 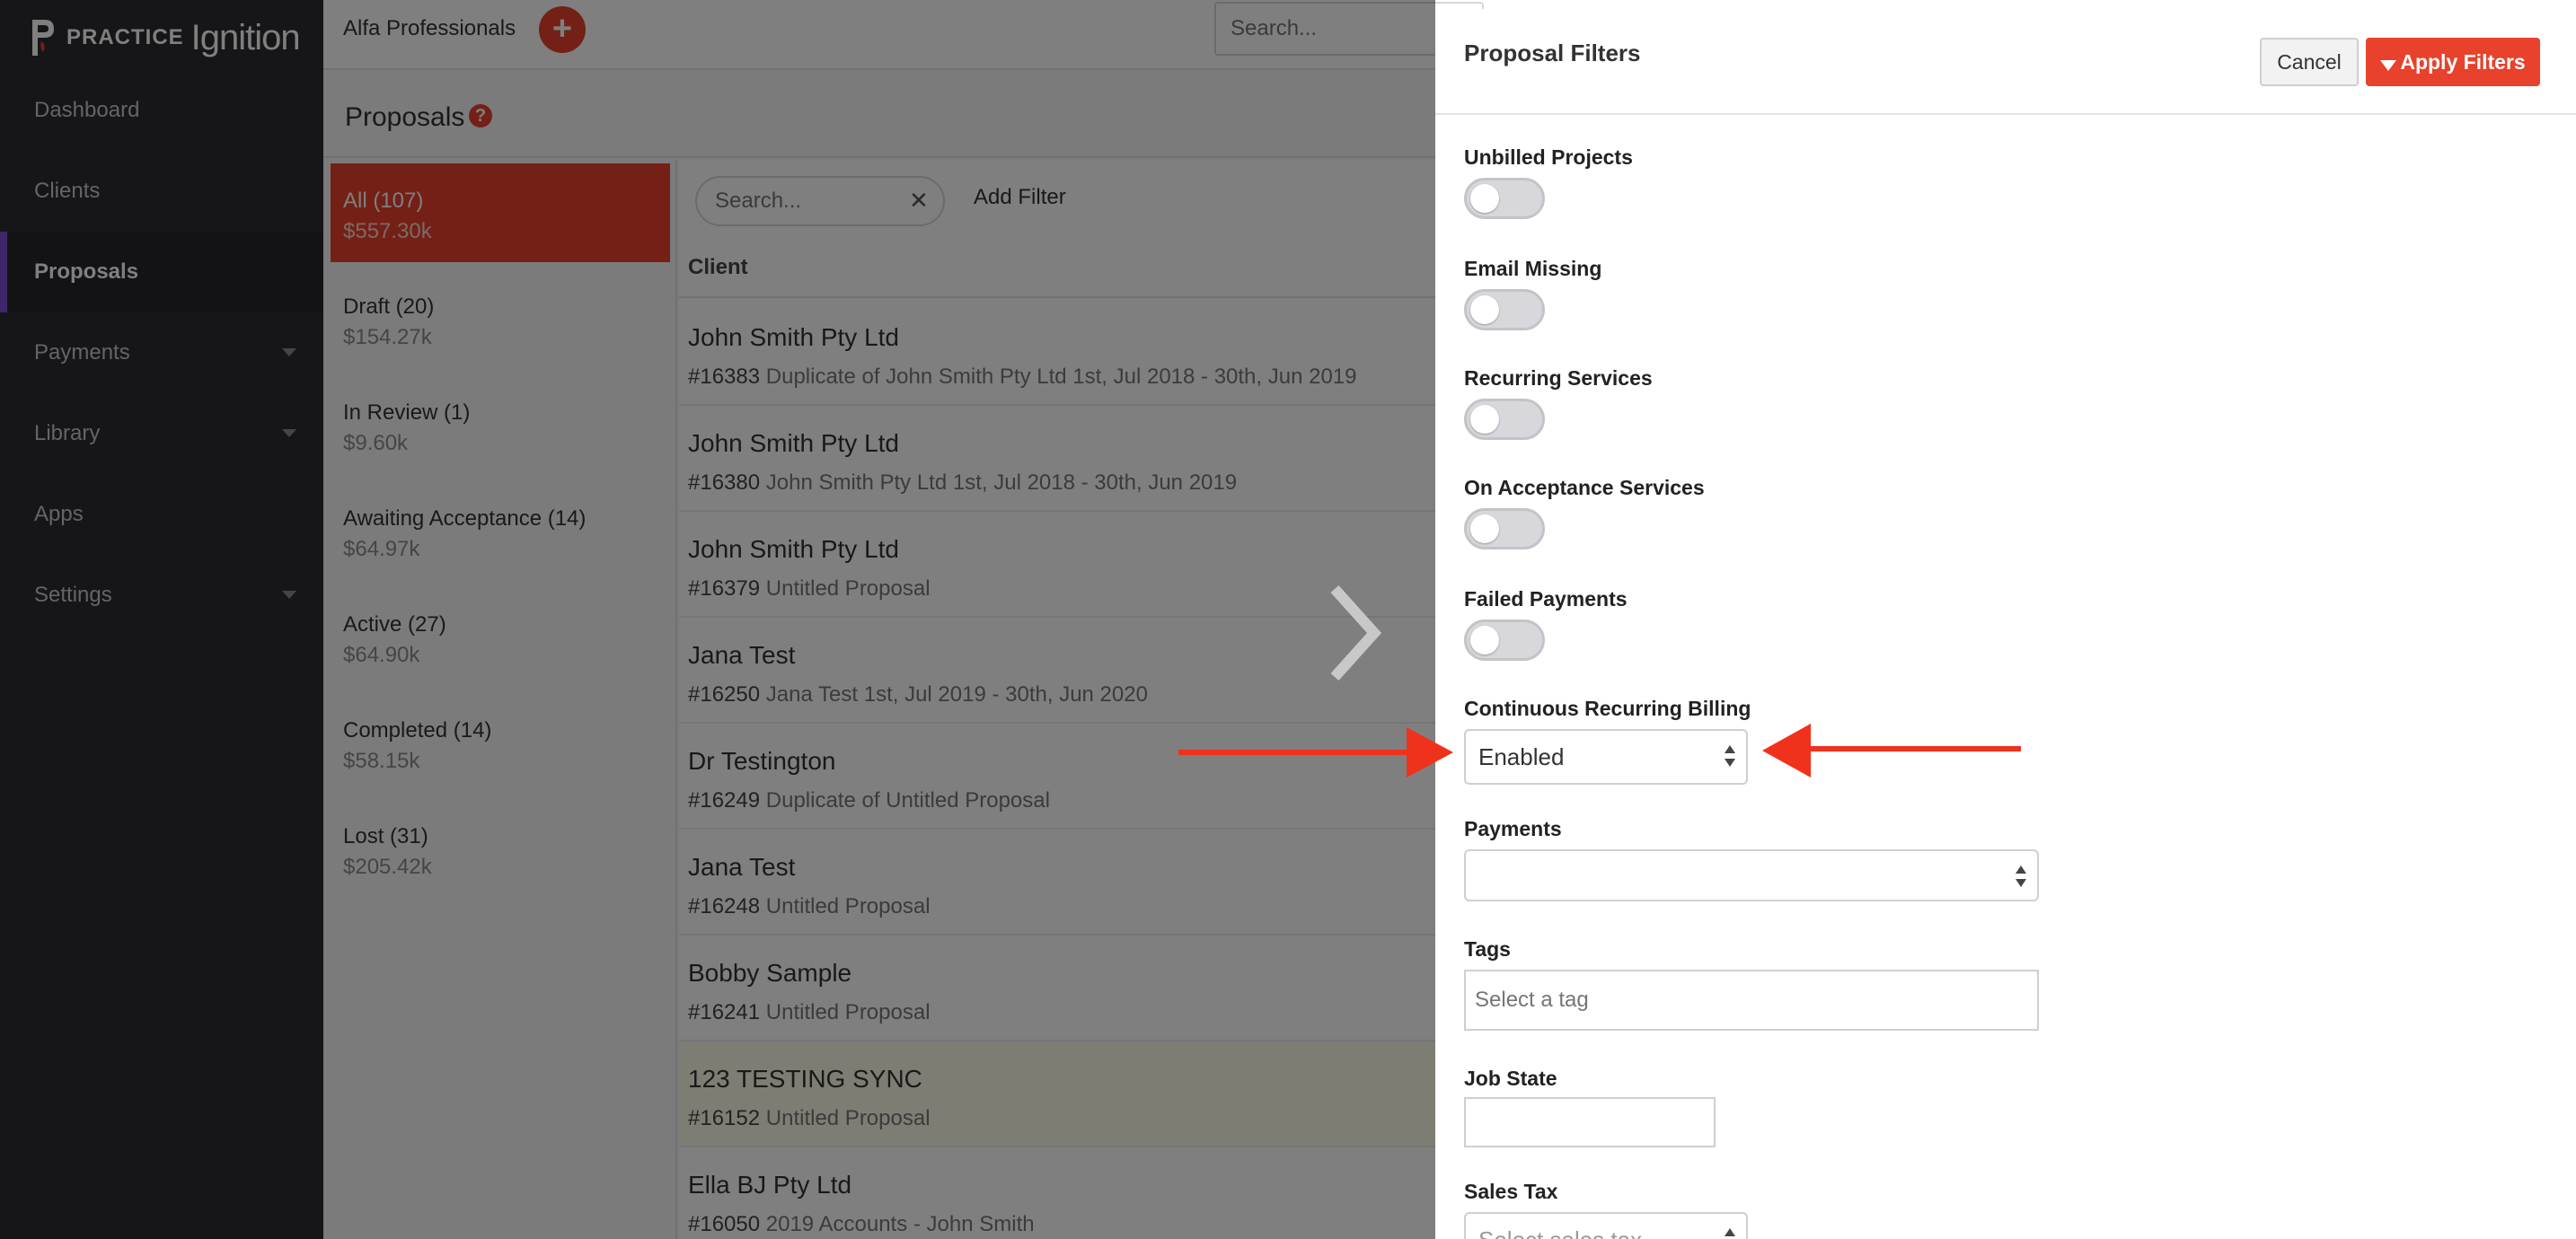 I want to click on recurring-services-toggle, so click(x=1504, y=419).